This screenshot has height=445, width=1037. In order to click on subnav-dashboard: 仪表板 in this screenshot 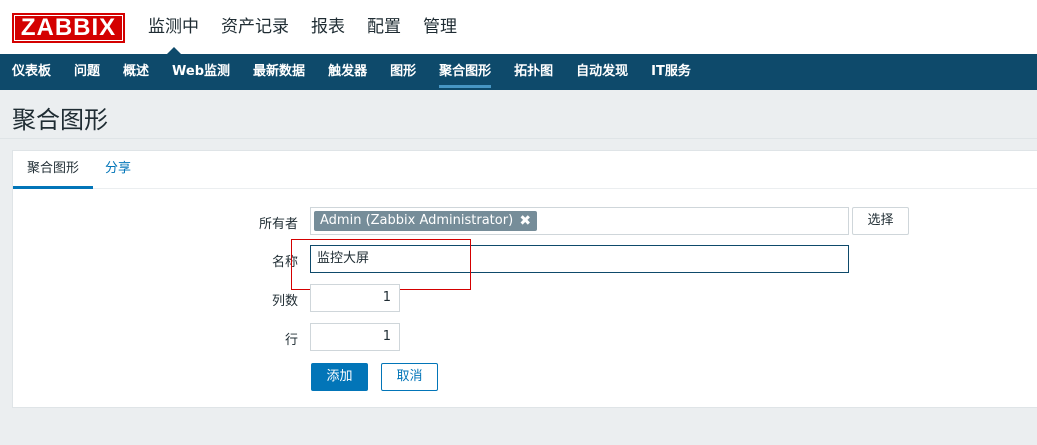, I will do `click(31, 72)`.